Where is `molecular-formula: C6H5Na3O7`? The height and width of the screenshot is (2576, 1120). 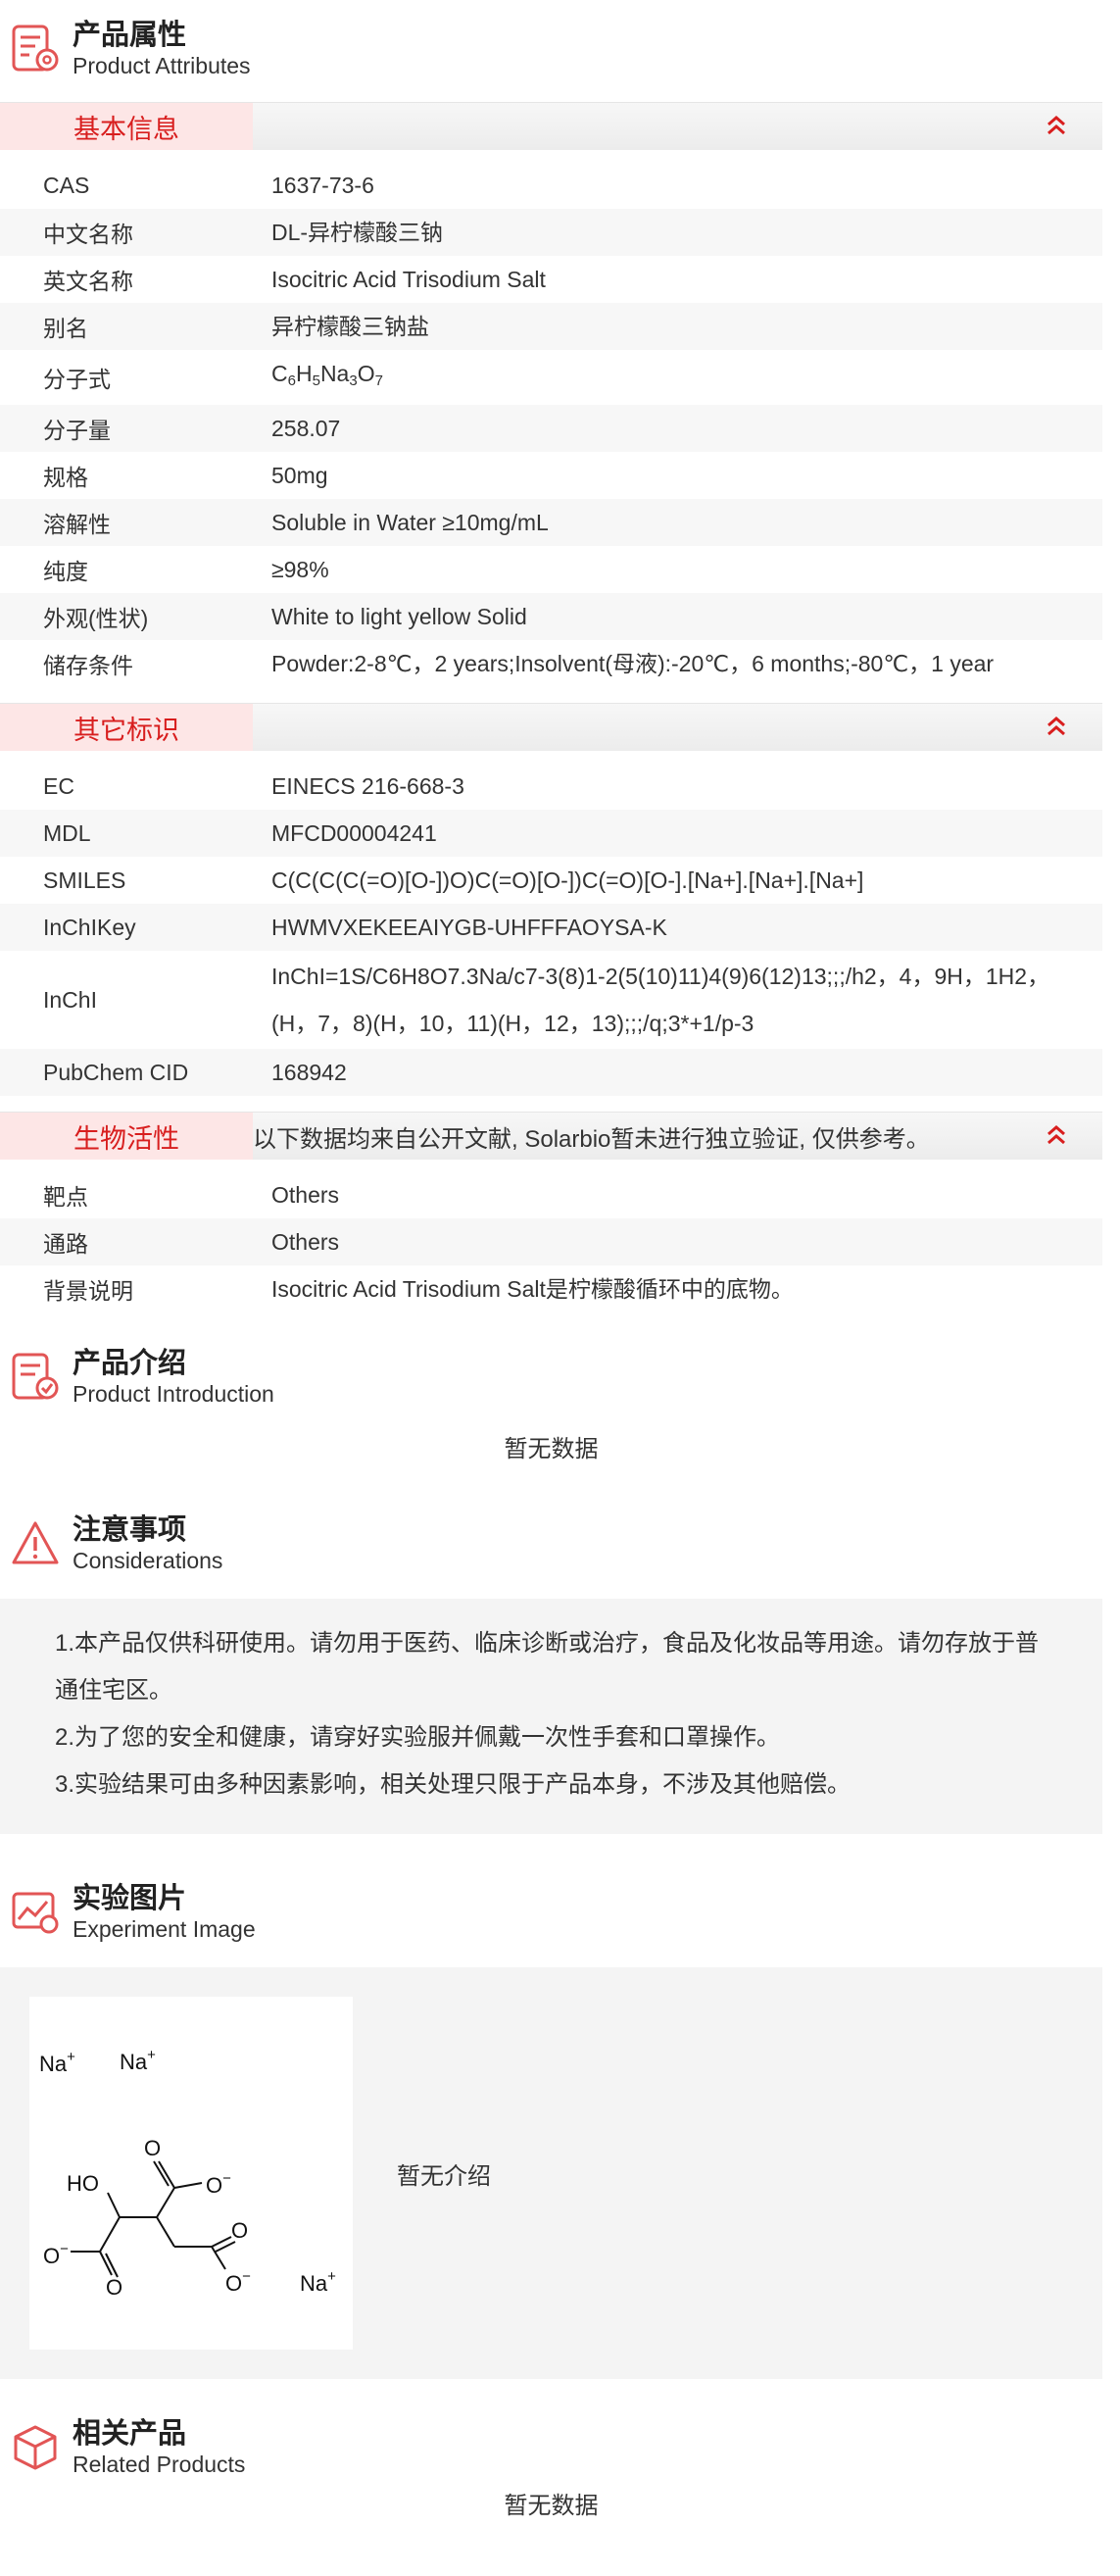
molecular-formula: C6H5Na3O7 is located at coordinates (687, 377).